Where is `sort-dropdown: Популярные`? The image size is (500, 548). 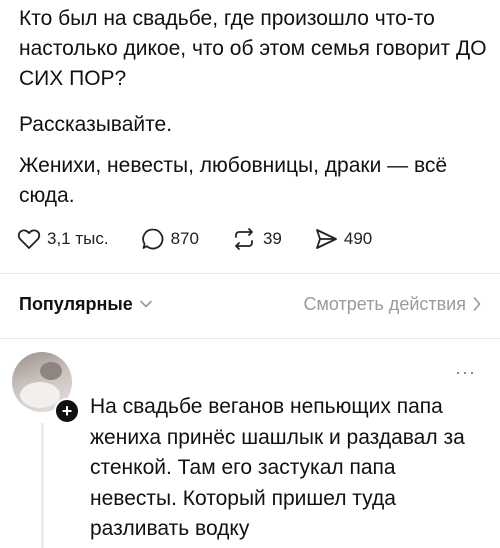 sort-dropdown: Популярные is located at coordinates (86, 304).